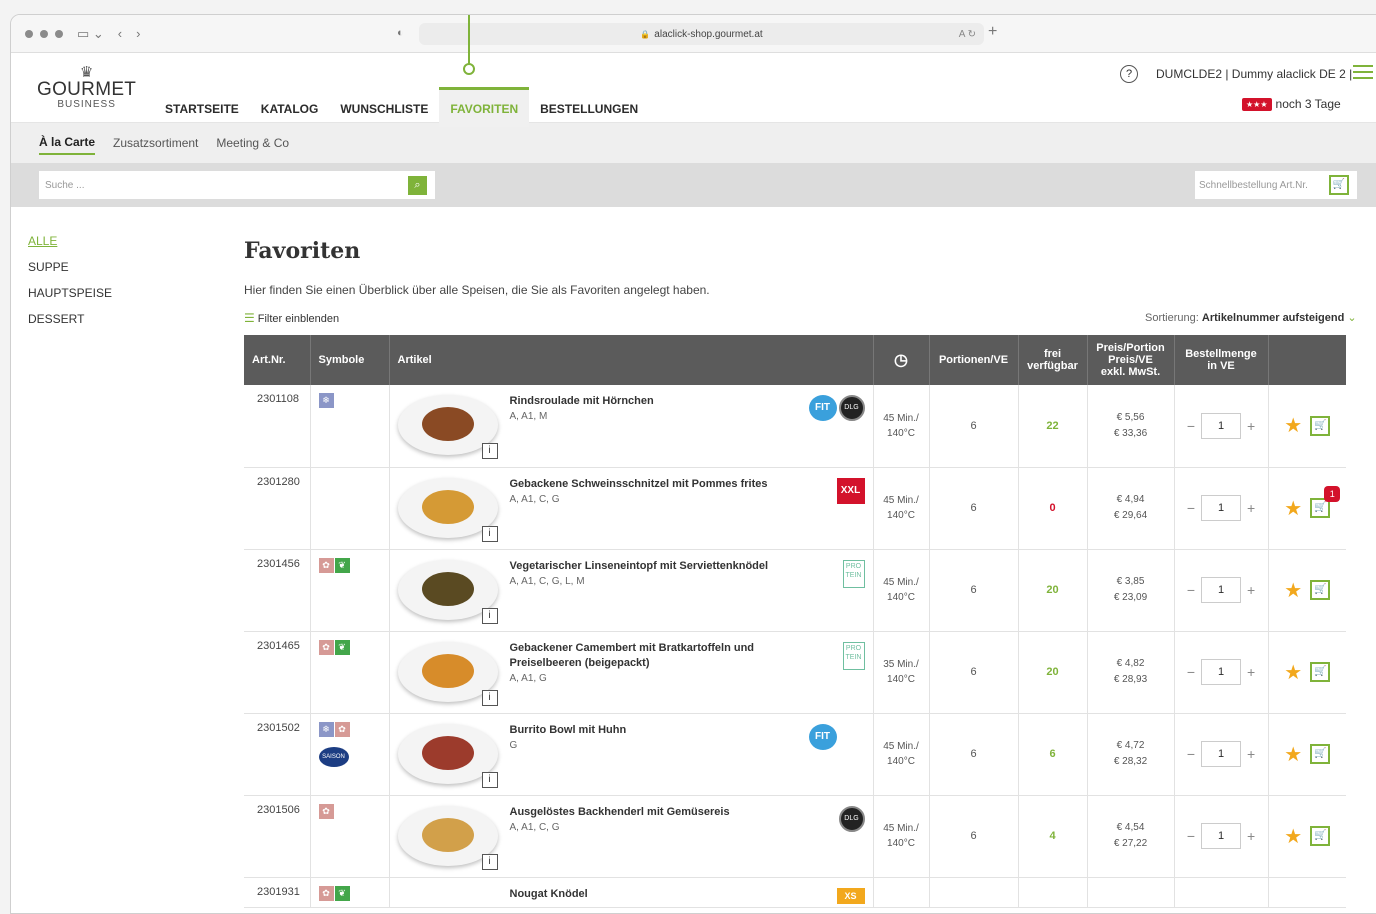 This screenshot has height=914, width=1376. I want to click on add-to-cart-button: 🛒 1, so click(1325, 502).